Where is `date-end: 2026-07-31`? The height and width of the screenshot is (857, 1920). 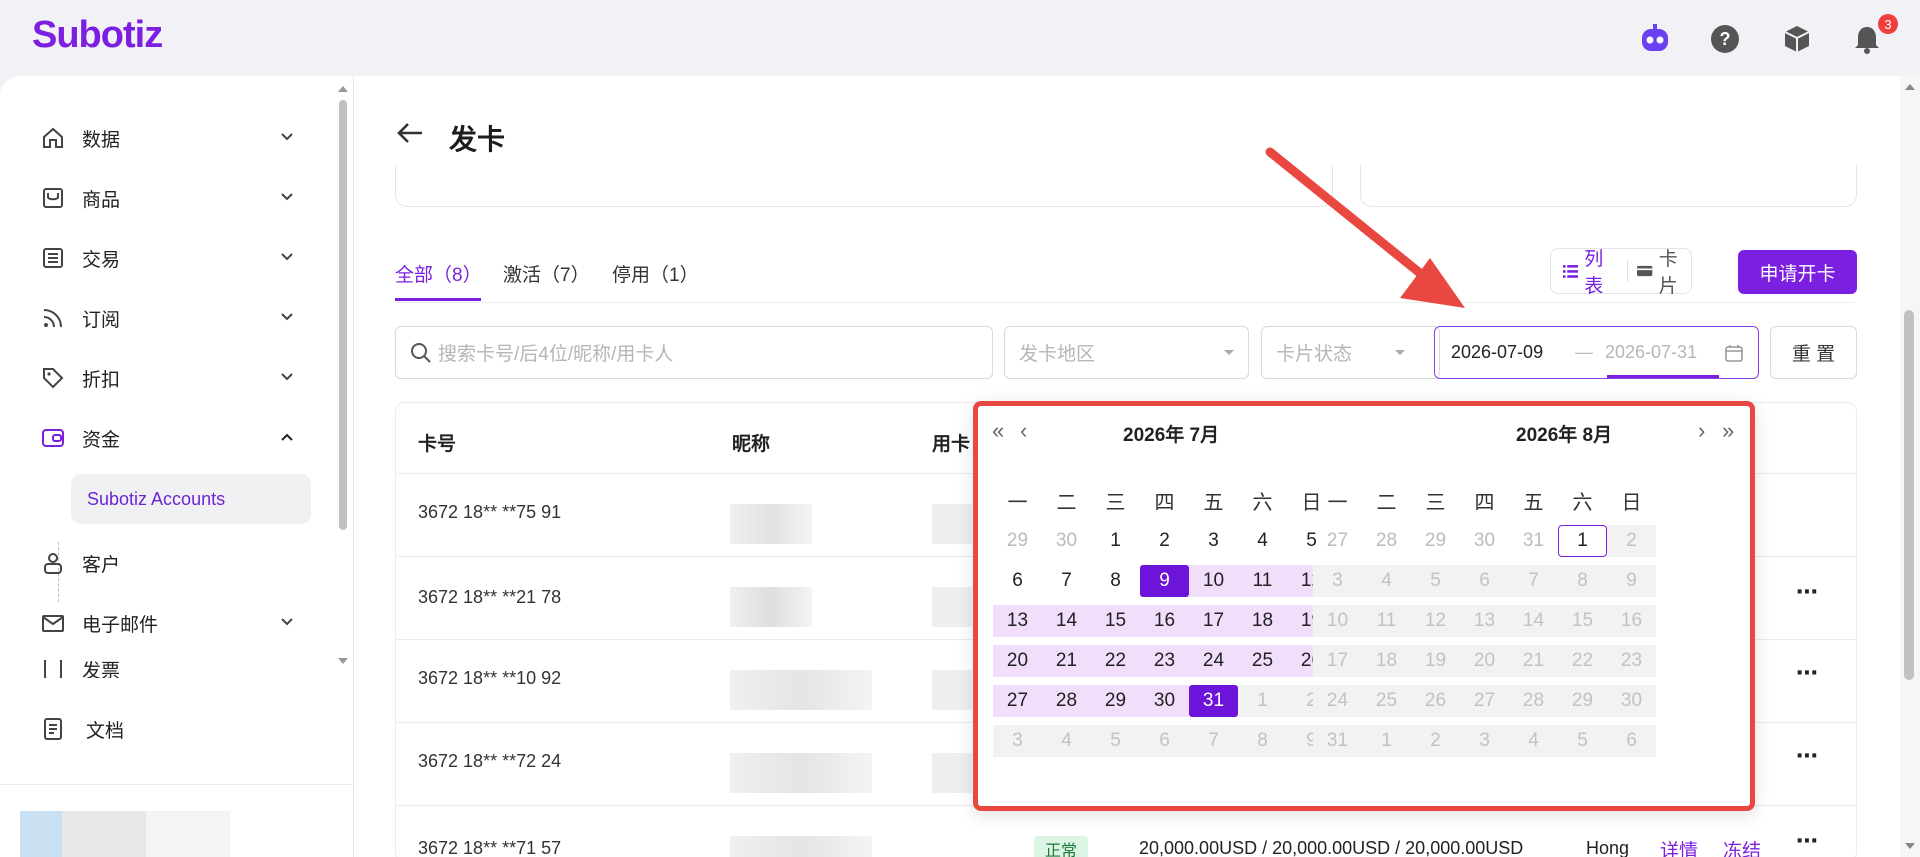
date-end: 2026-07-31 is located at coordinates (1651, 352).